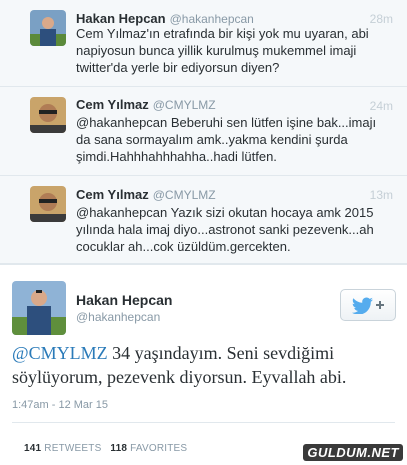 The width and height of the screenshot is (407, 465). Describe the element at coordinates (381, 19) in the screenshot. I see `tweet-time: 28m` at that location.